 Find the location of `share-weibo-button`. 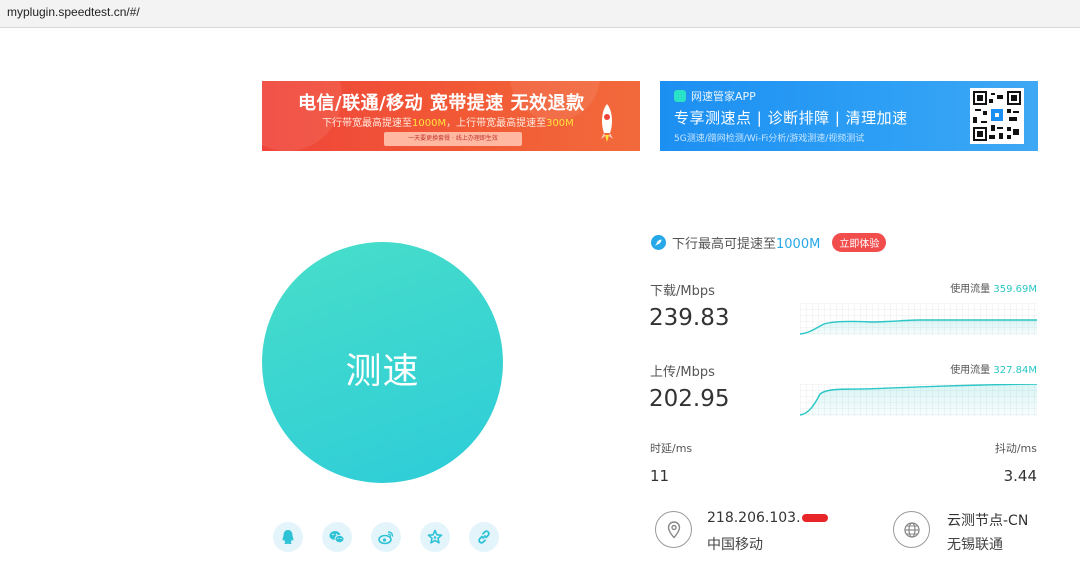

share-weibo-button is located at coordinates (386, 537).